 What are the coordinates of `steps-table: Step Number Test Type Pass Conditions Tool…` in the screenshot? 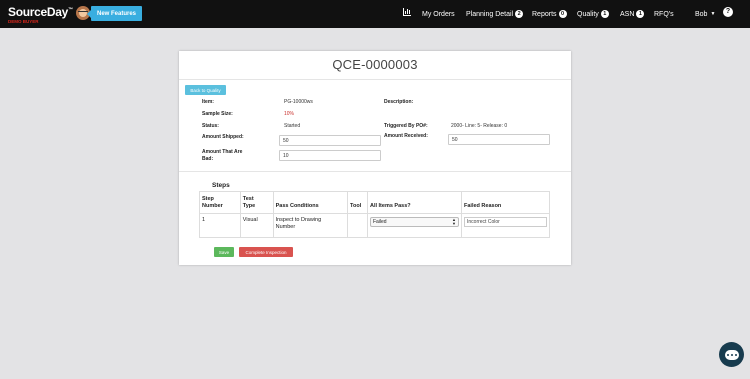 It's located at (374, 214).